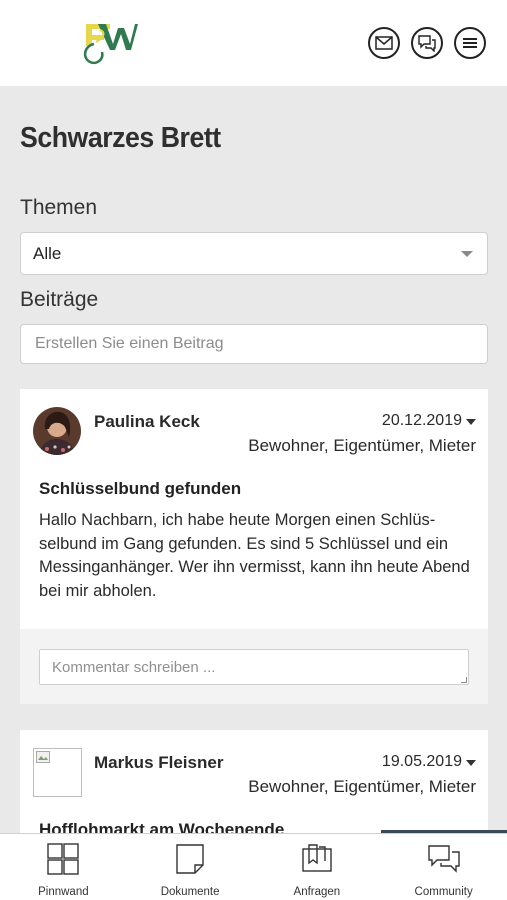  What do you see at coordinates (63, 892) in the screenshot?
I see `nav-label: Pinnwand` at bounding box center [63, 892].